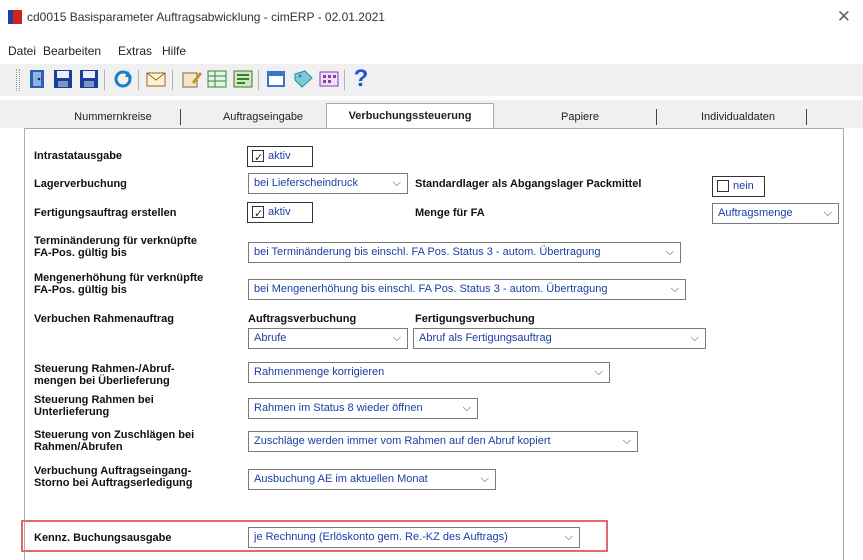 The image size is (863, 560). I want to click on zuschlag-label-line2: Rahmen/Abrufen, so click(78, 447).